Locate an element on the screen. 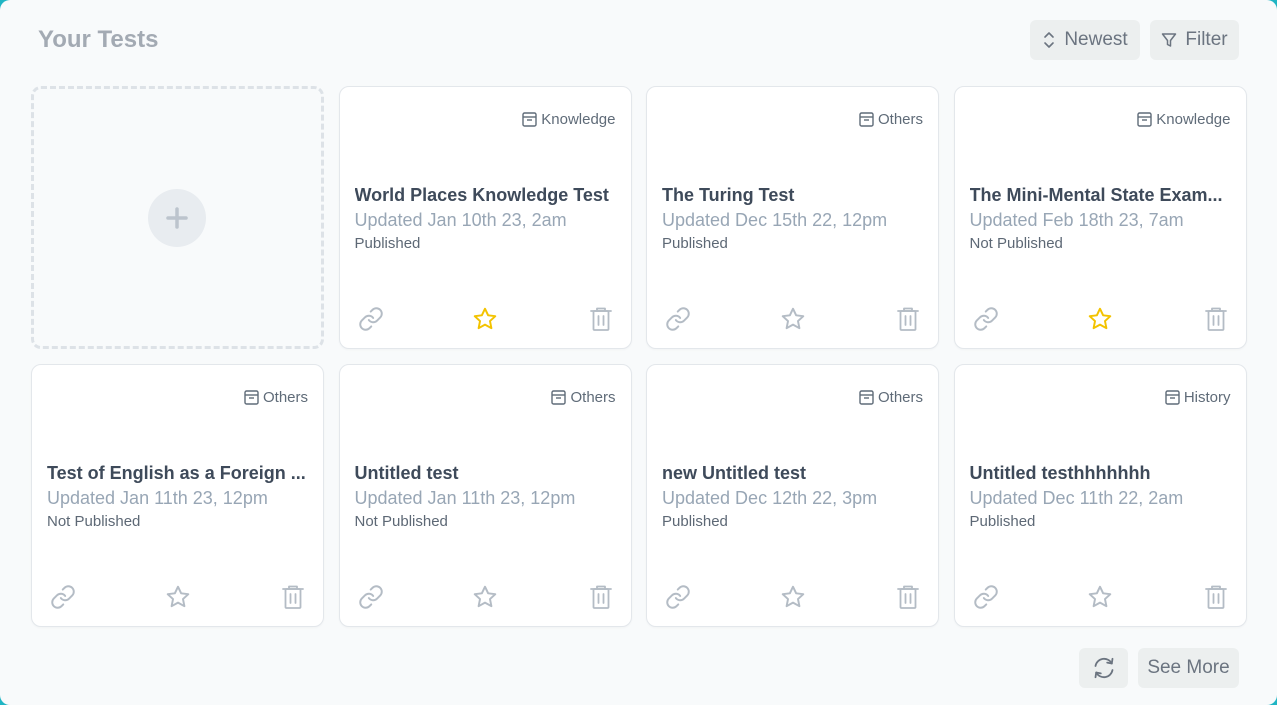  filter-button: Filter is located at coordinates (1194, 40).